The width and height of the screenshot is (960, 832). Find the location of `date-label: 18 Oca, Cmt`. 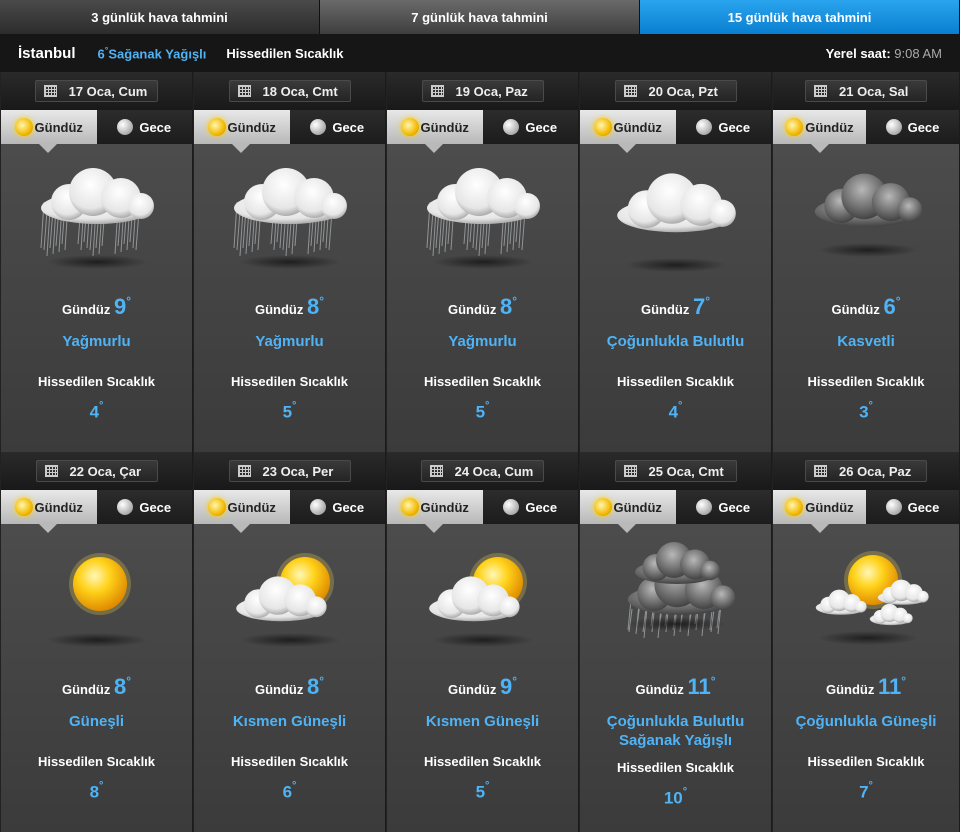

date-label: 18 Oca, Cmt is located at coordinates (300, 91).